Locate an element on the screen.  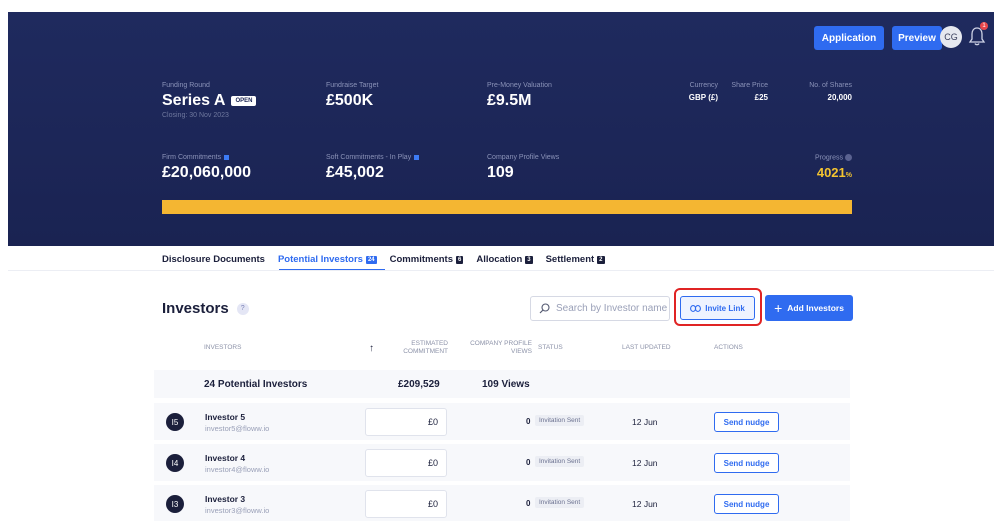
column-header-actions: ACTIONS is located at coordinates (728, 347).